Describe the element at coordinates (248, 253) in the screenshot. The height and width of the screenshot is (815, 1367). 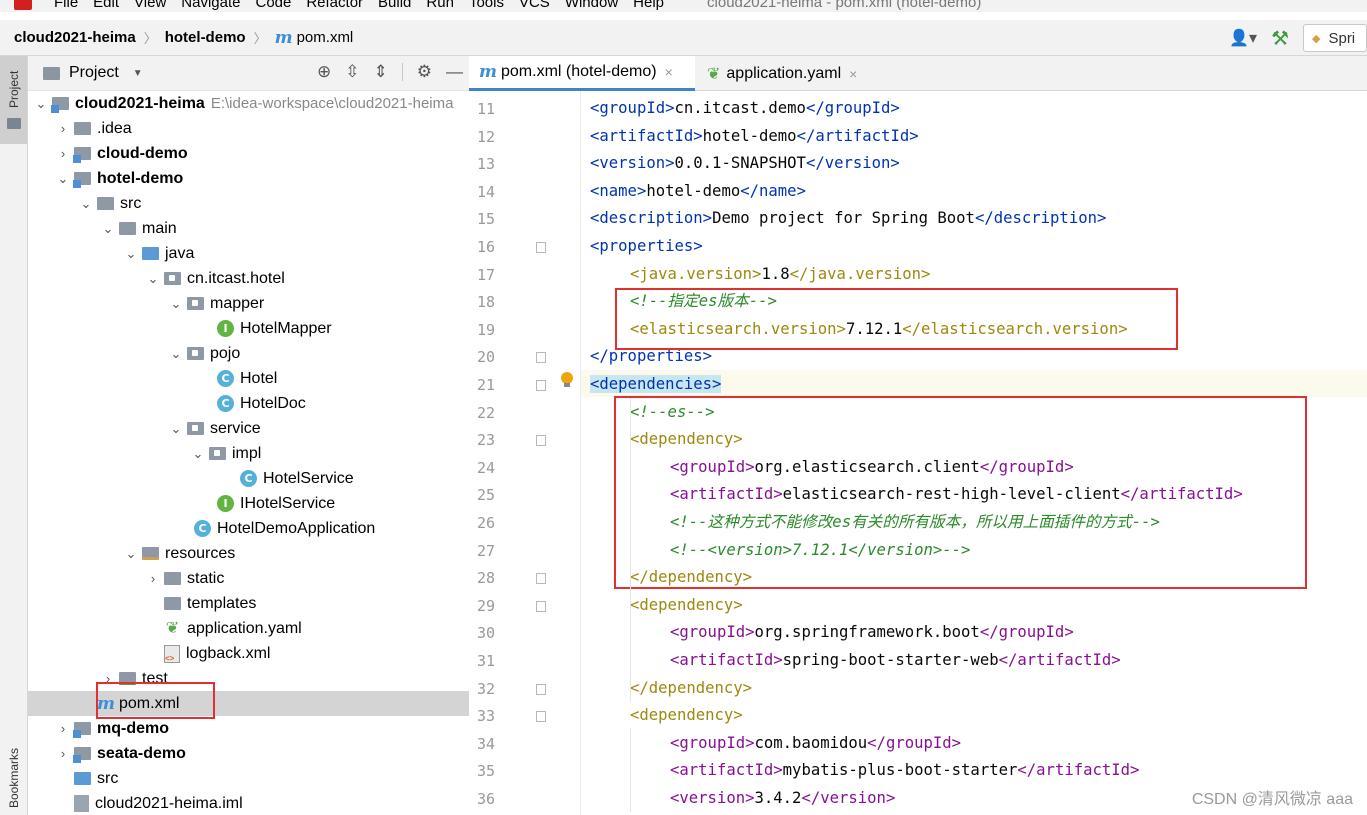
I see `tree-item-java: ⌄ java` at that location.